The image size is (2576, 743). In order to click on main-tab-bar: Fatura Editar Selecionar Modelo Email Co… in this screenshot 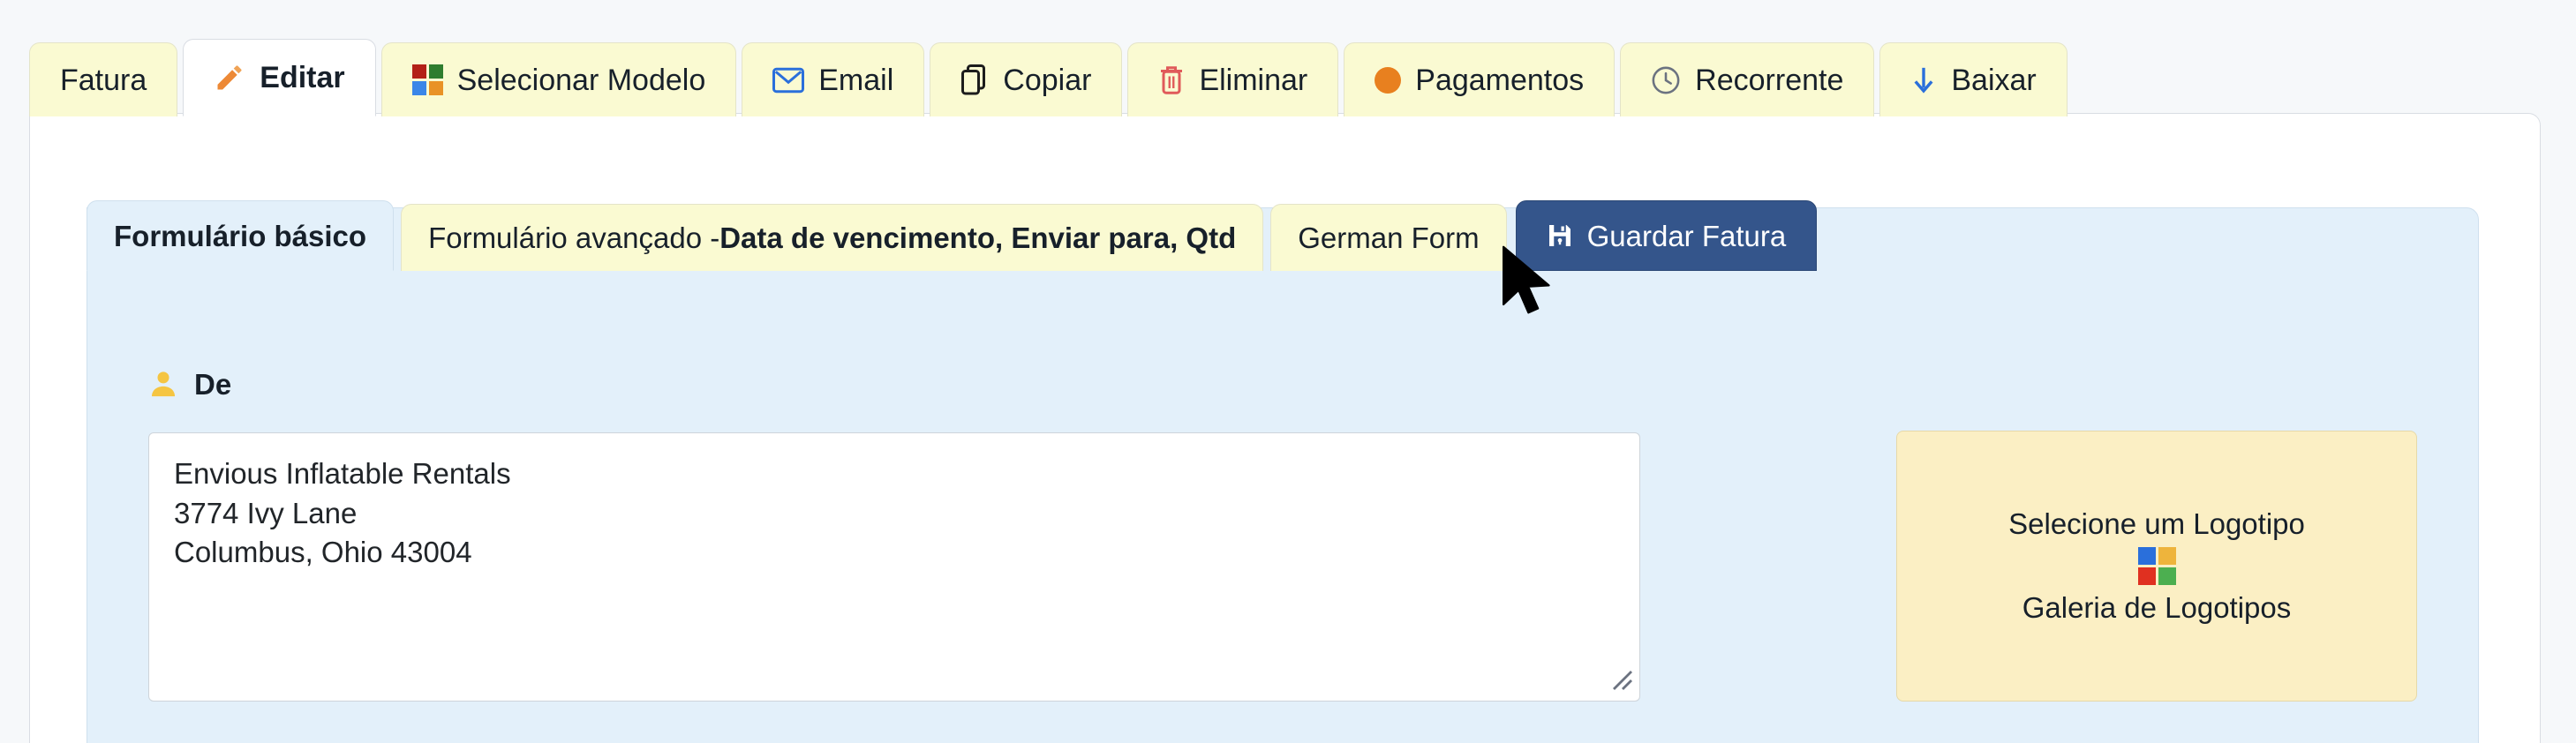, I will do `click(1048, 77)`.